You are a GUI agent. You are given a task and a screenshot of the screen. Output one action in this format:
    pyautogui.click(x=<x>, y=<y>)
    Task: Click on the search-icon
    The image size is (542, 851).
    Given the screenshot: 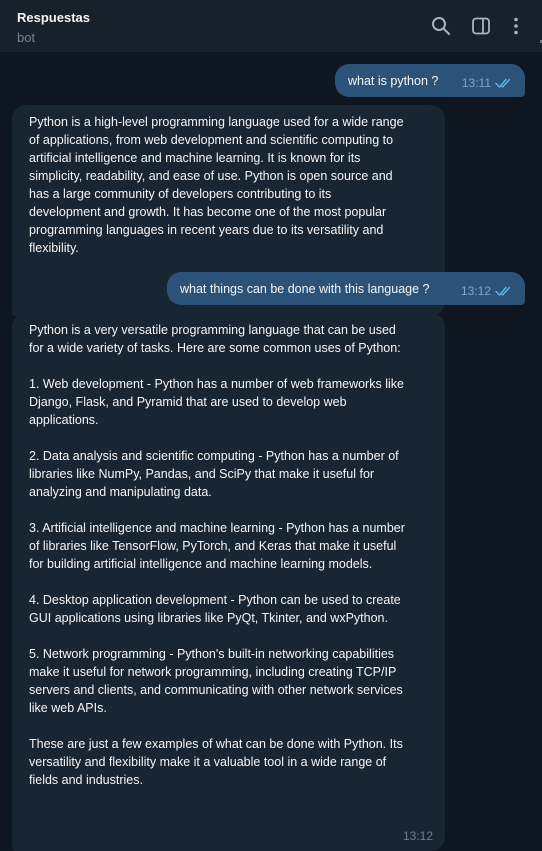 What is the action you would take?
    pyautogui.click(x=441, y=26)
    